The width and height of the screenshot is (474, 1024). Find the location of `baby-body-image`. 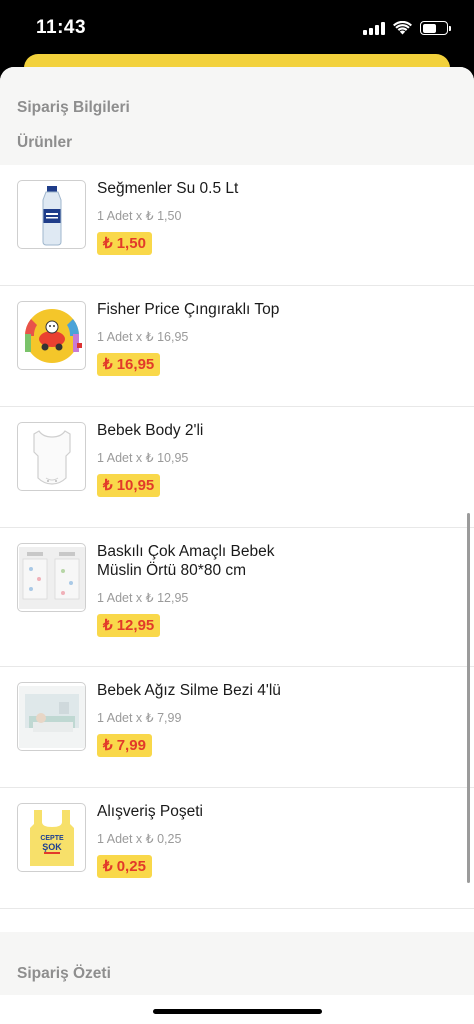

baby-body-image is located at coordinates (51, 456).